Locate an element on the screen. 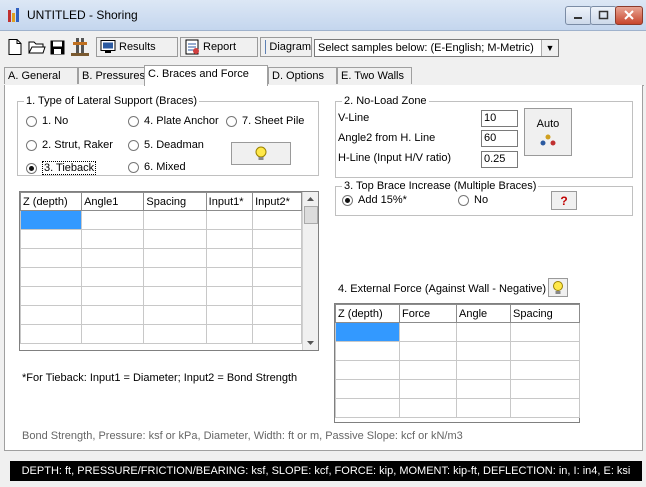 The height and width of the screenshot is (487, 646). hline-input: 0.25 is located at coordinates (499, 159).